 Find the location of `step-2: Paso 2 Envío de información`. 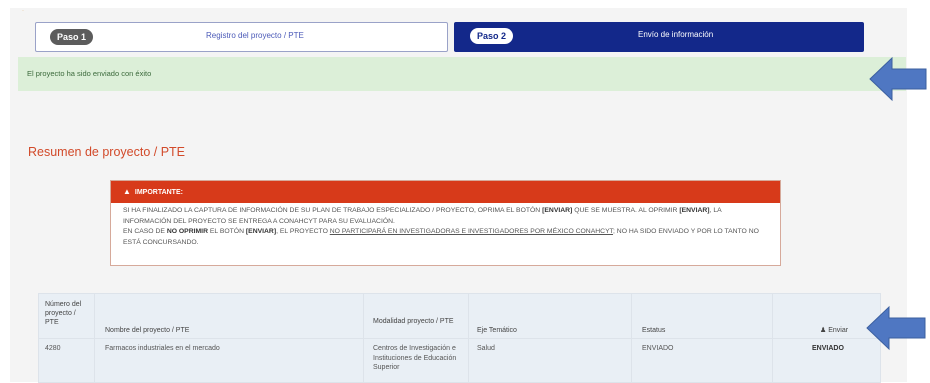

step-2: Paso 2 Envío de información is located at coordinates (659, 37).